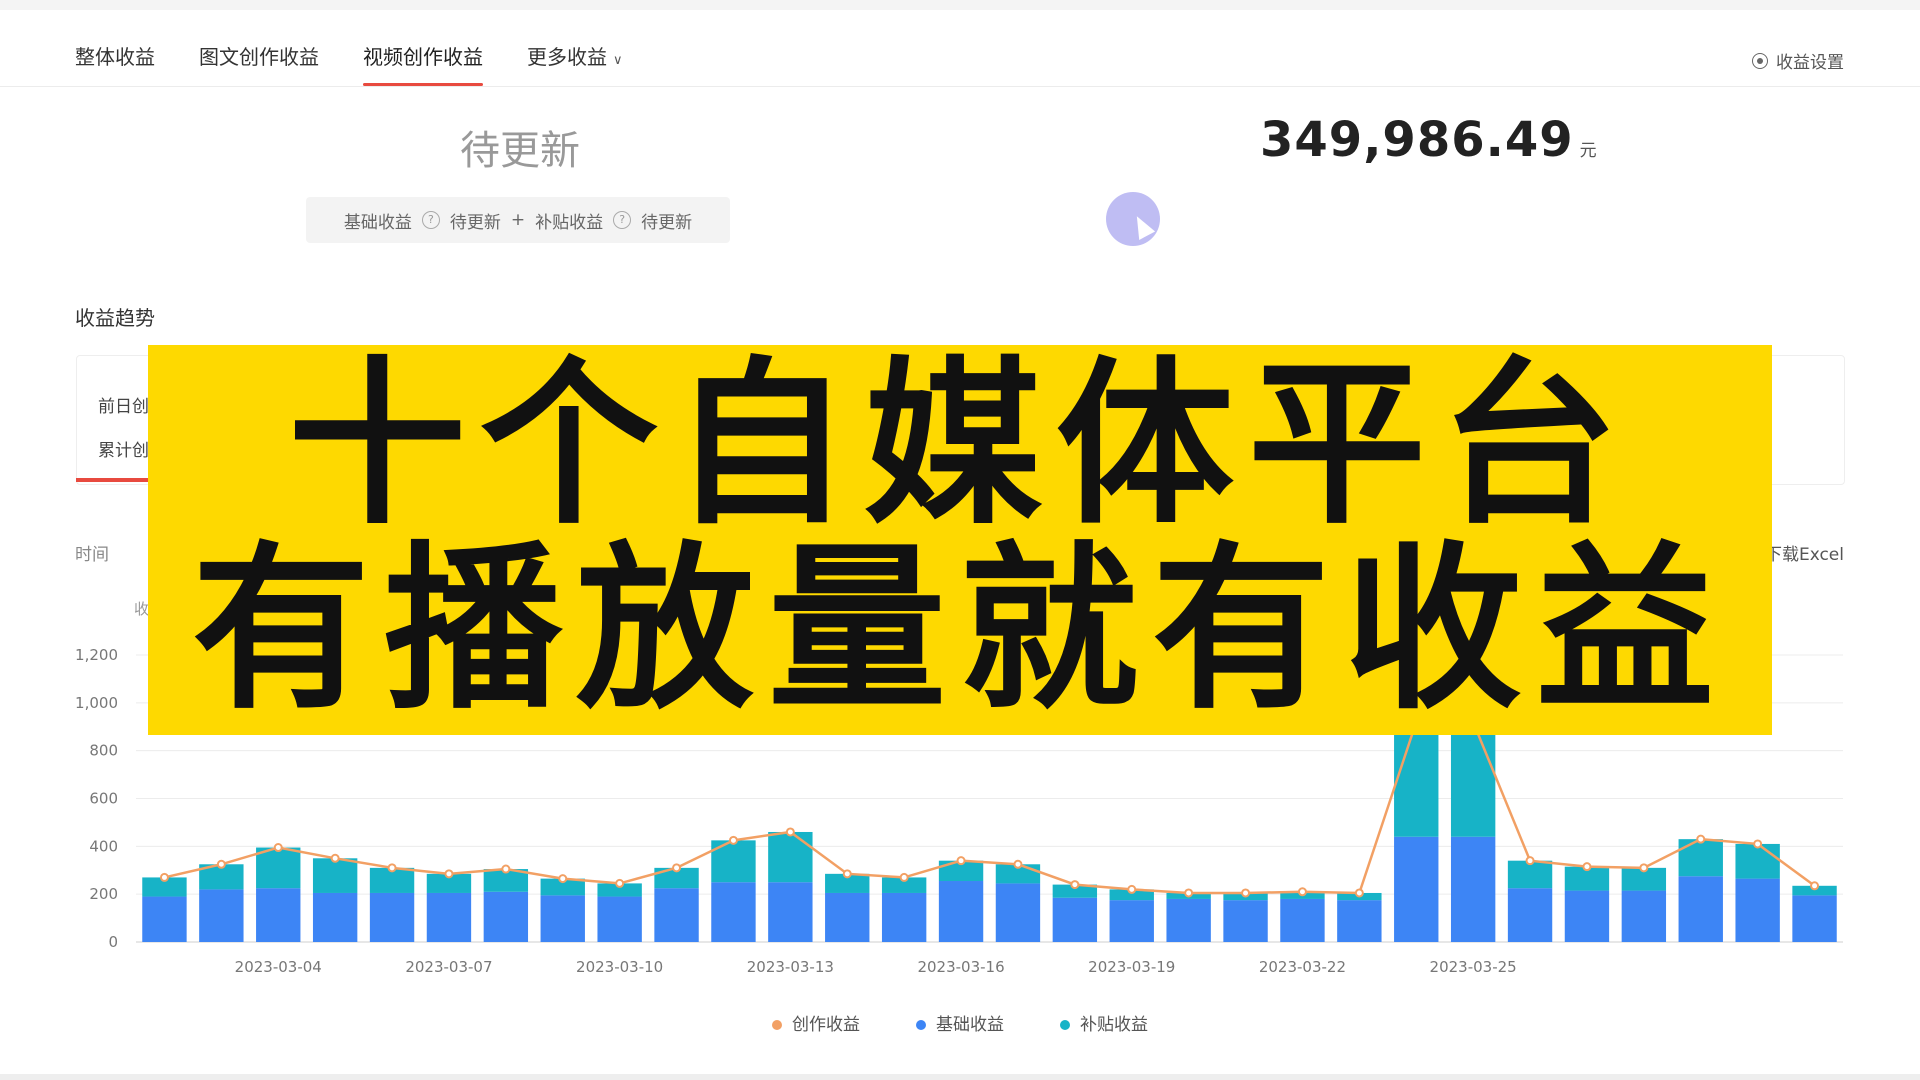  What do you see at coordinates (960, 1077) in the screenshot?
I see `bottom-strip` at bounding box center [960, 1077].